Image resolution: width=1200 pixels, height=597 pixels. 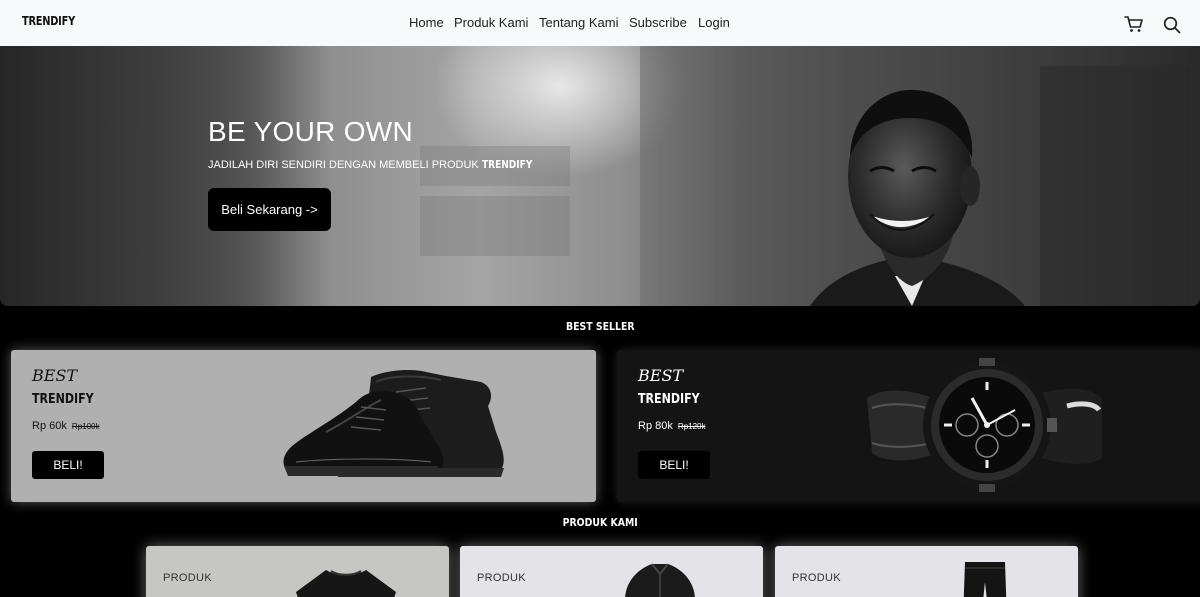 I want to click on nav-link-home: Home, so click(x=426, y=22).